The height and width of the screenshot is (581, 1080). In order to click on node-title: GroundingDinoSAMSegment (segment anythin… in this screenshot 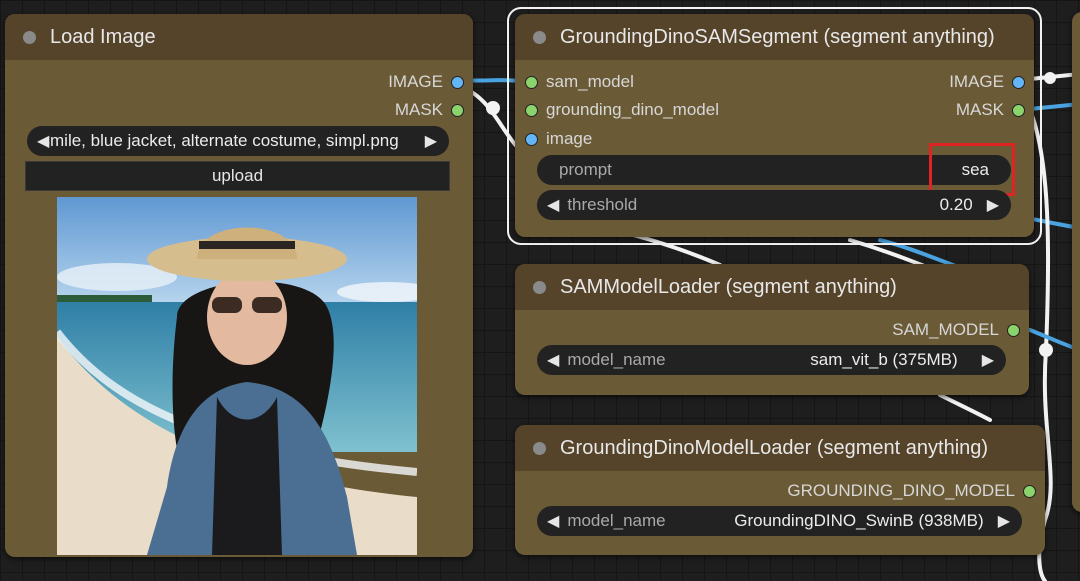, I will do `click(777, 36)`.